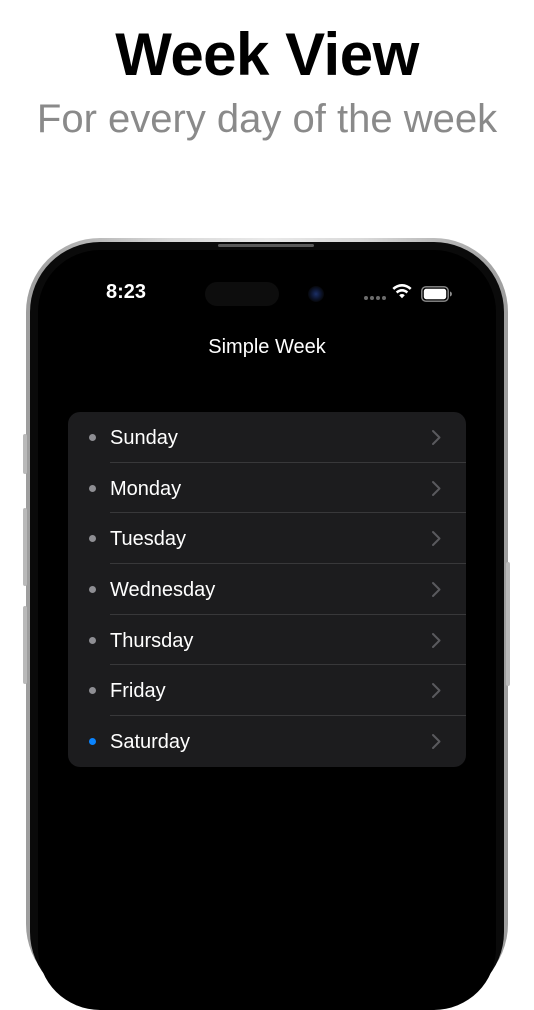 The image size is (534, 1010). Describe the element at coordinates (267, 488) in the screenshot. I see `list-item-monday: Monday` at that location.